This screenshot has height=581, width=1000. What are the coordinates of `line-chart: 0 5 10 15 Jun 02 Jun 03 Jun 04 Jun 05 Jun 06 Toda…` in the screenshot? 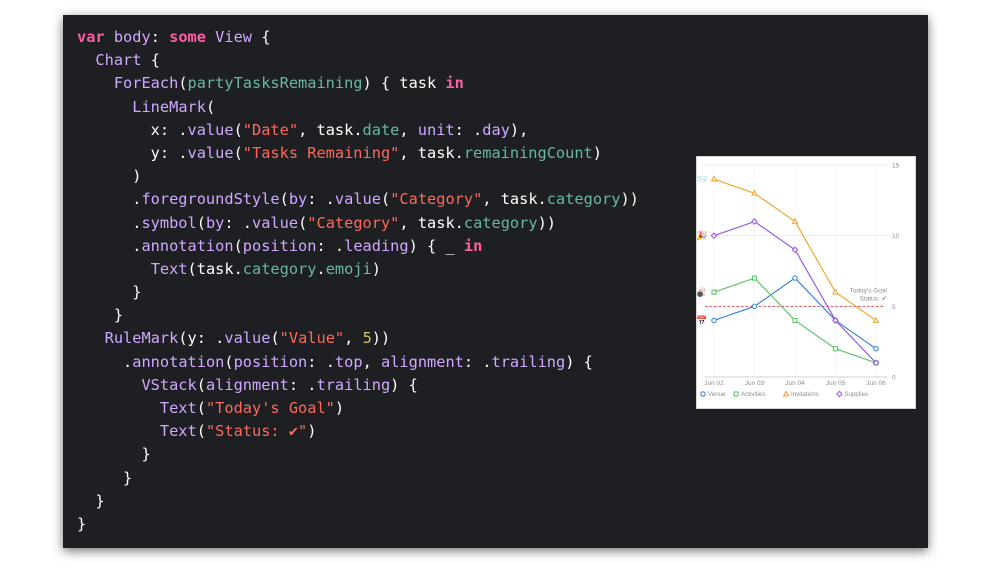 It's located at (798, 281).